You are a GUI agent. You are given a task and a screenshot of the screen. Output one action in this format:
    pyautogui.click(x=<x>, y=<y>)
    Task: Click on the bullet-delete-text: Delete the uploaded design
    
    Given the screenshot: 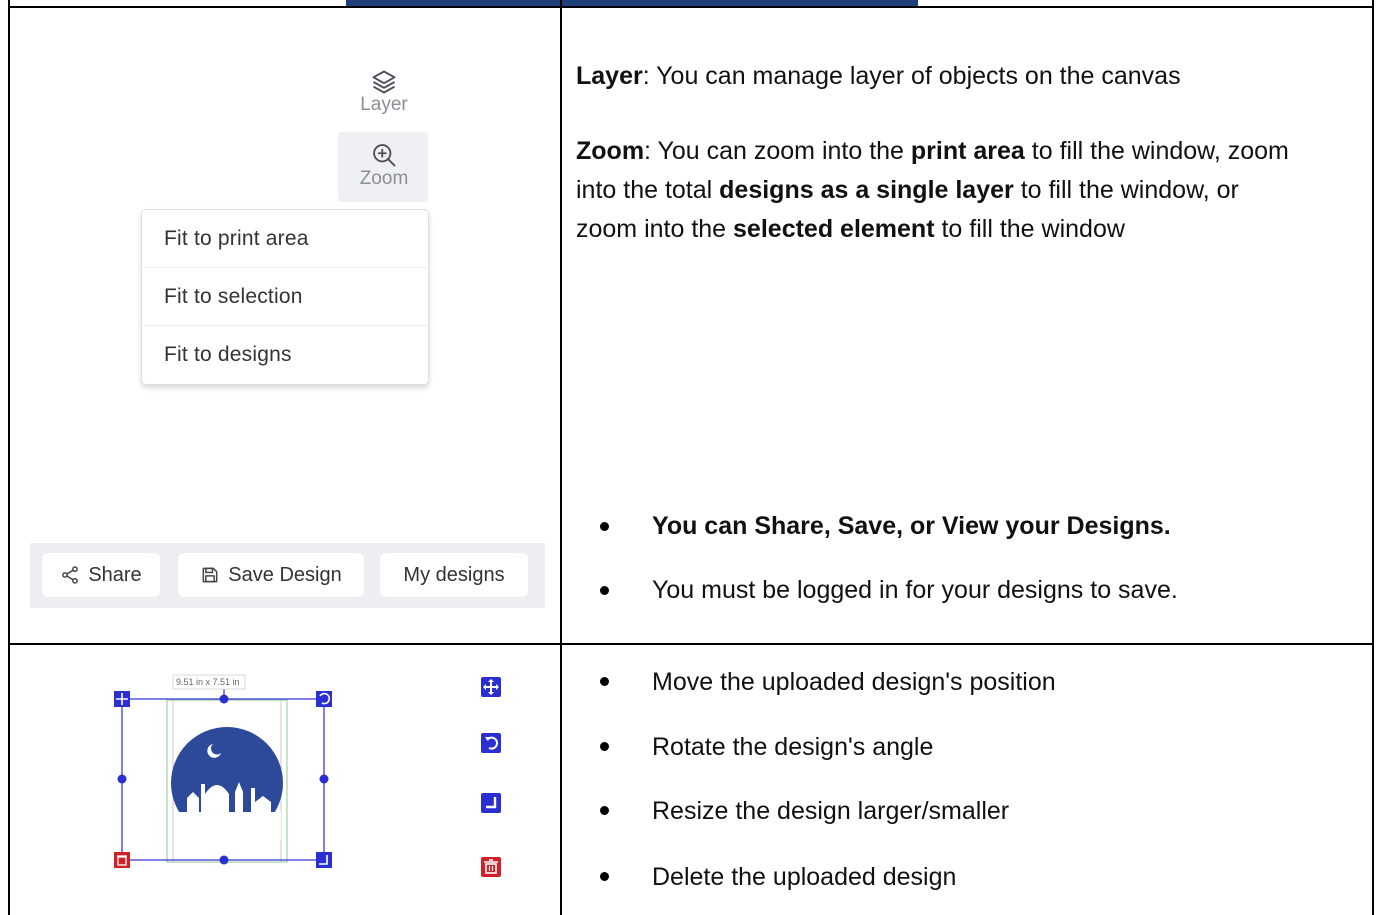 What is the action you would take?
    pyautogui.click(x=804, y=877)
    